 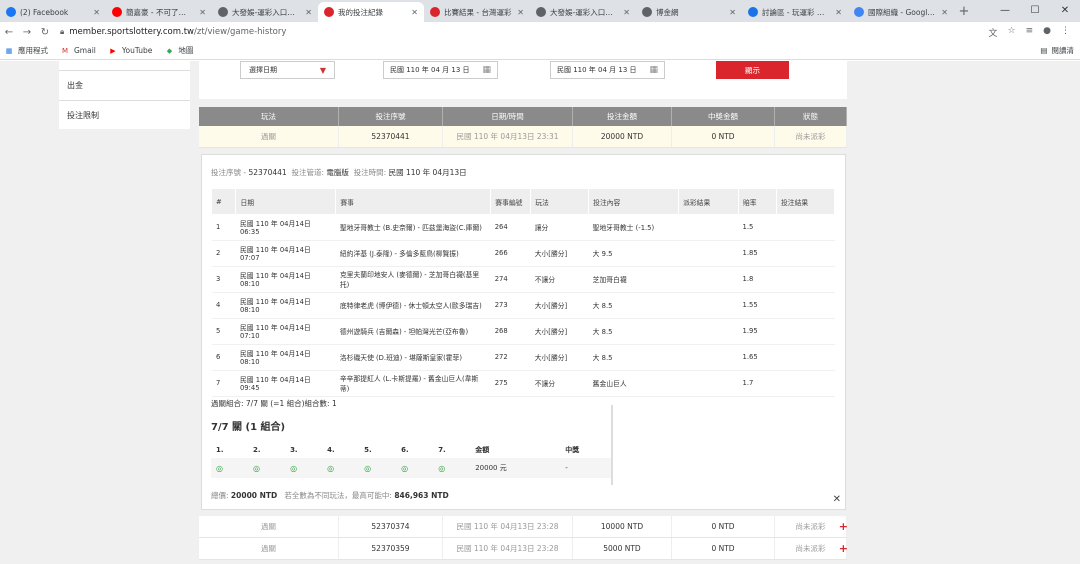 What do you see at coordinates (440, 70) in the screenshot?
I see `date-from-input: 民國 110 年 04 月 13 日 ▦` at bounding box center [440, 70].